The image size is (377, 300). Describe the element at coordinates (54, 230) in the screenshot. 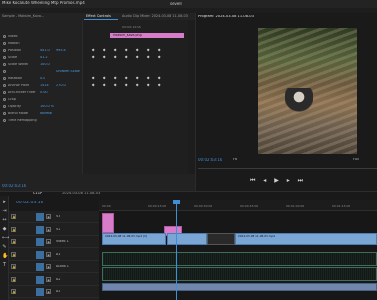

I see `track-header-row: 🔒 ◉ V2` at that location.